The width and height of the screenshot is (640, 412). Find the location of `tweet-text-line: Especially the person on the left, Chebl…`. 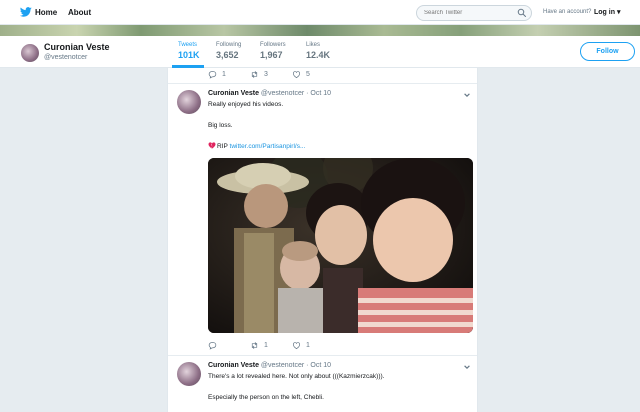

tweet-text-line: Especially the person on the left, Chebl… is located at coordinates (266, 397).